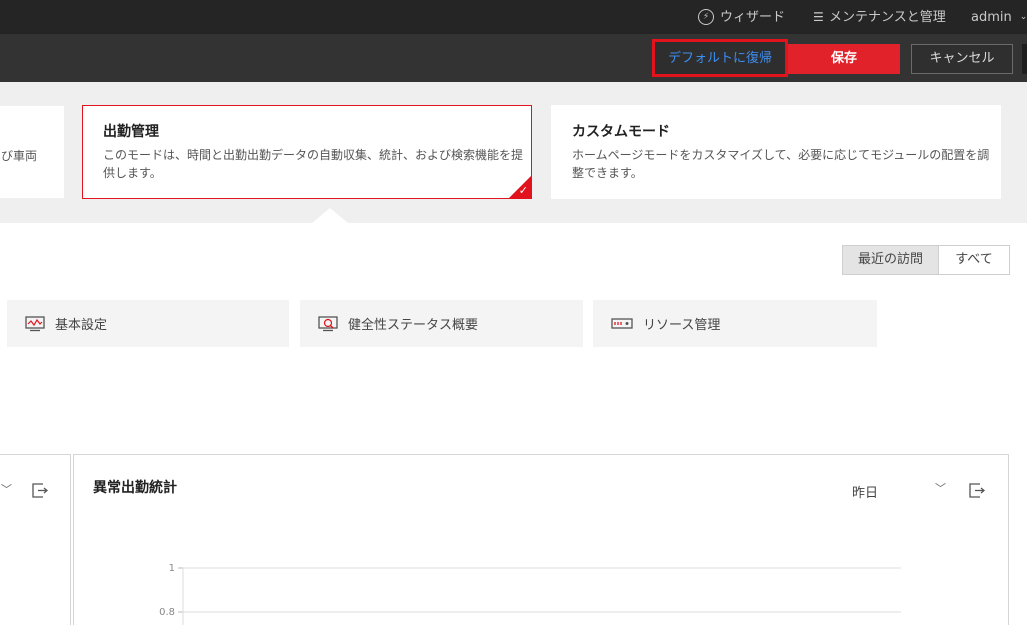 The image size is (1027, 625). What do you see at coordinates (513, 17) in the screenshot?
I see `top-navigation-bar: ⚡ ウィザード ☰ メンテナンスと管理 admin ⌄` at bounding box center [513, 17].